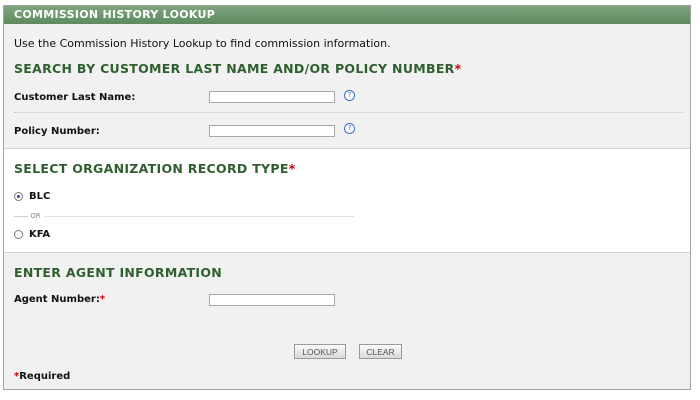  Describe the element at coordinates (198, 216) in the screenshot. I see `or-trail-line` at that location.